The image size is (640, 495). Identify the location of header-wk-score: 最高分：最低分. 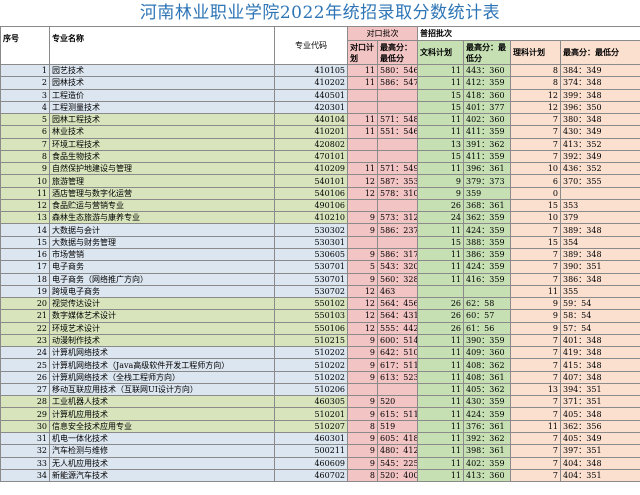
(487, 52).